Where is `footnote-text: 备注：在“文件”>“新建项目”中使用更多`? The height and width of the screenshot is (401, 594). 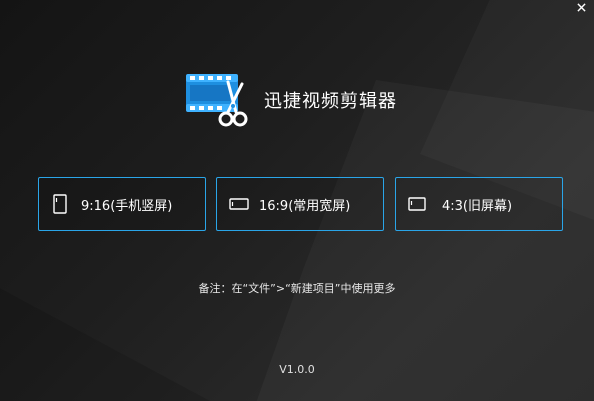 footnote-text: 备注：在“文件”>“新建项目”中使用更多 is located at coordinates (297, 288).